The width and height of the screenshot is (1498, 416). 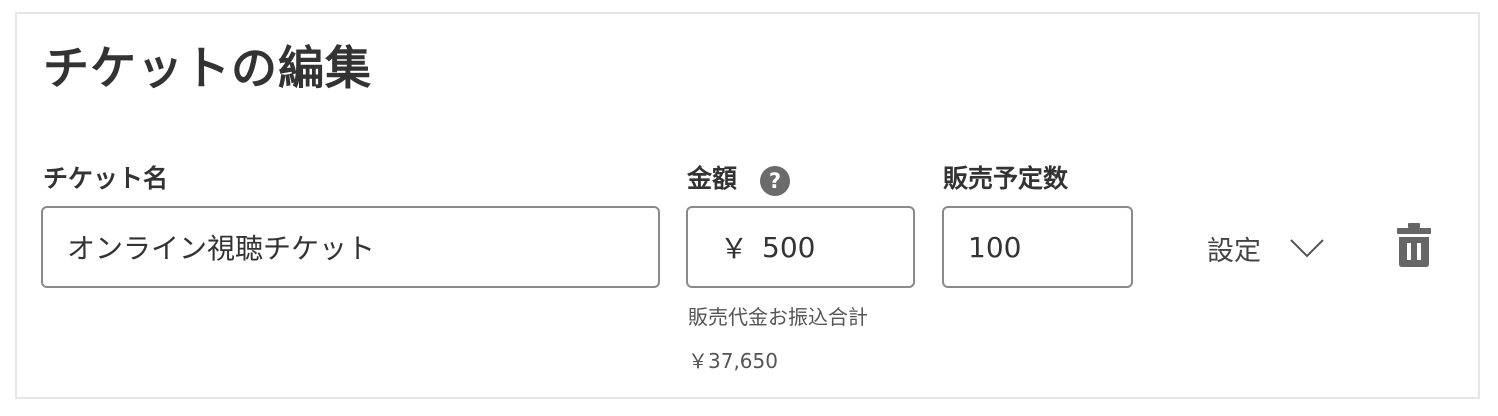 What do you see at coordinates (1234, 251) in the screenshot?
I see `settings-label: 設定` at bounding box center [1234, 251].